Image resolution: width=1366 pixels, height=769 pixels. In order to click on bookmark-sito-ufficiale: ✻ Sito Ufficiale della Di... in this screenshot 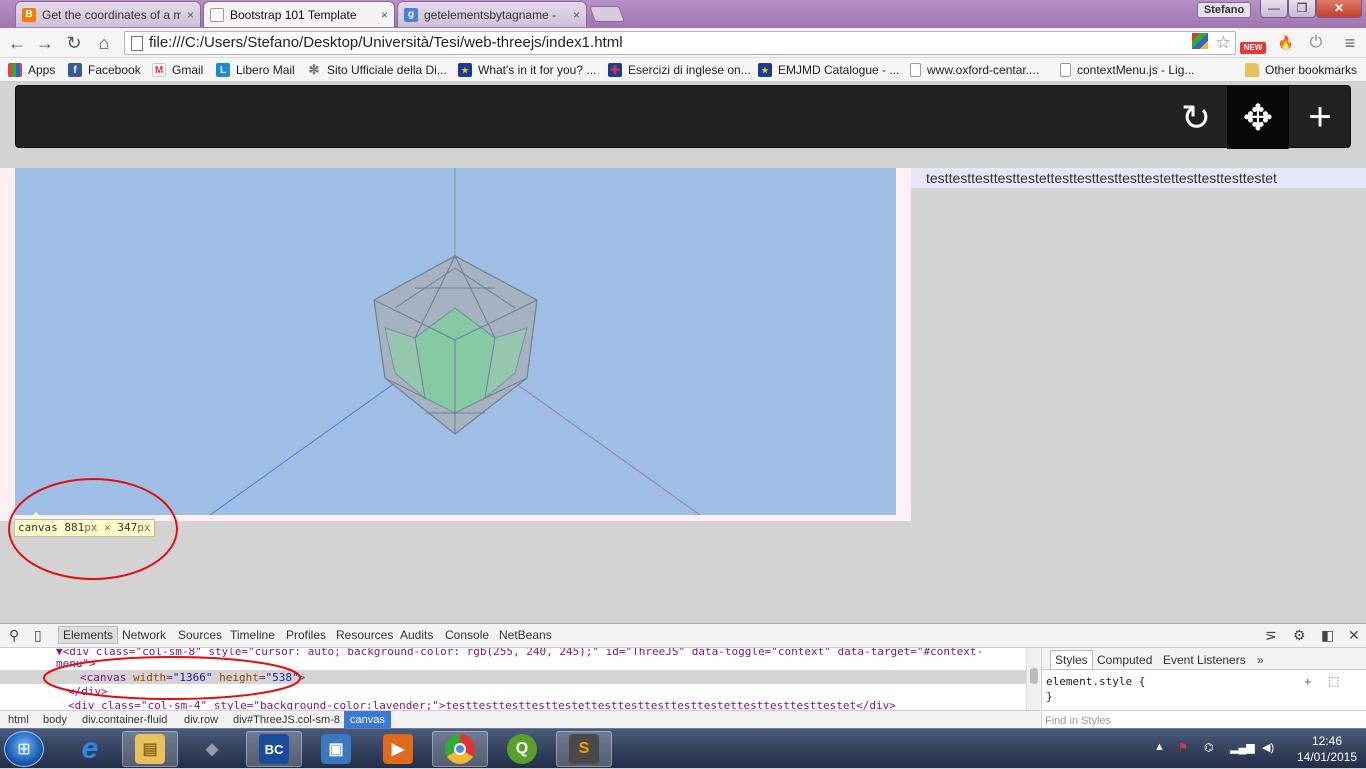, I will do `click(377, 70)`.